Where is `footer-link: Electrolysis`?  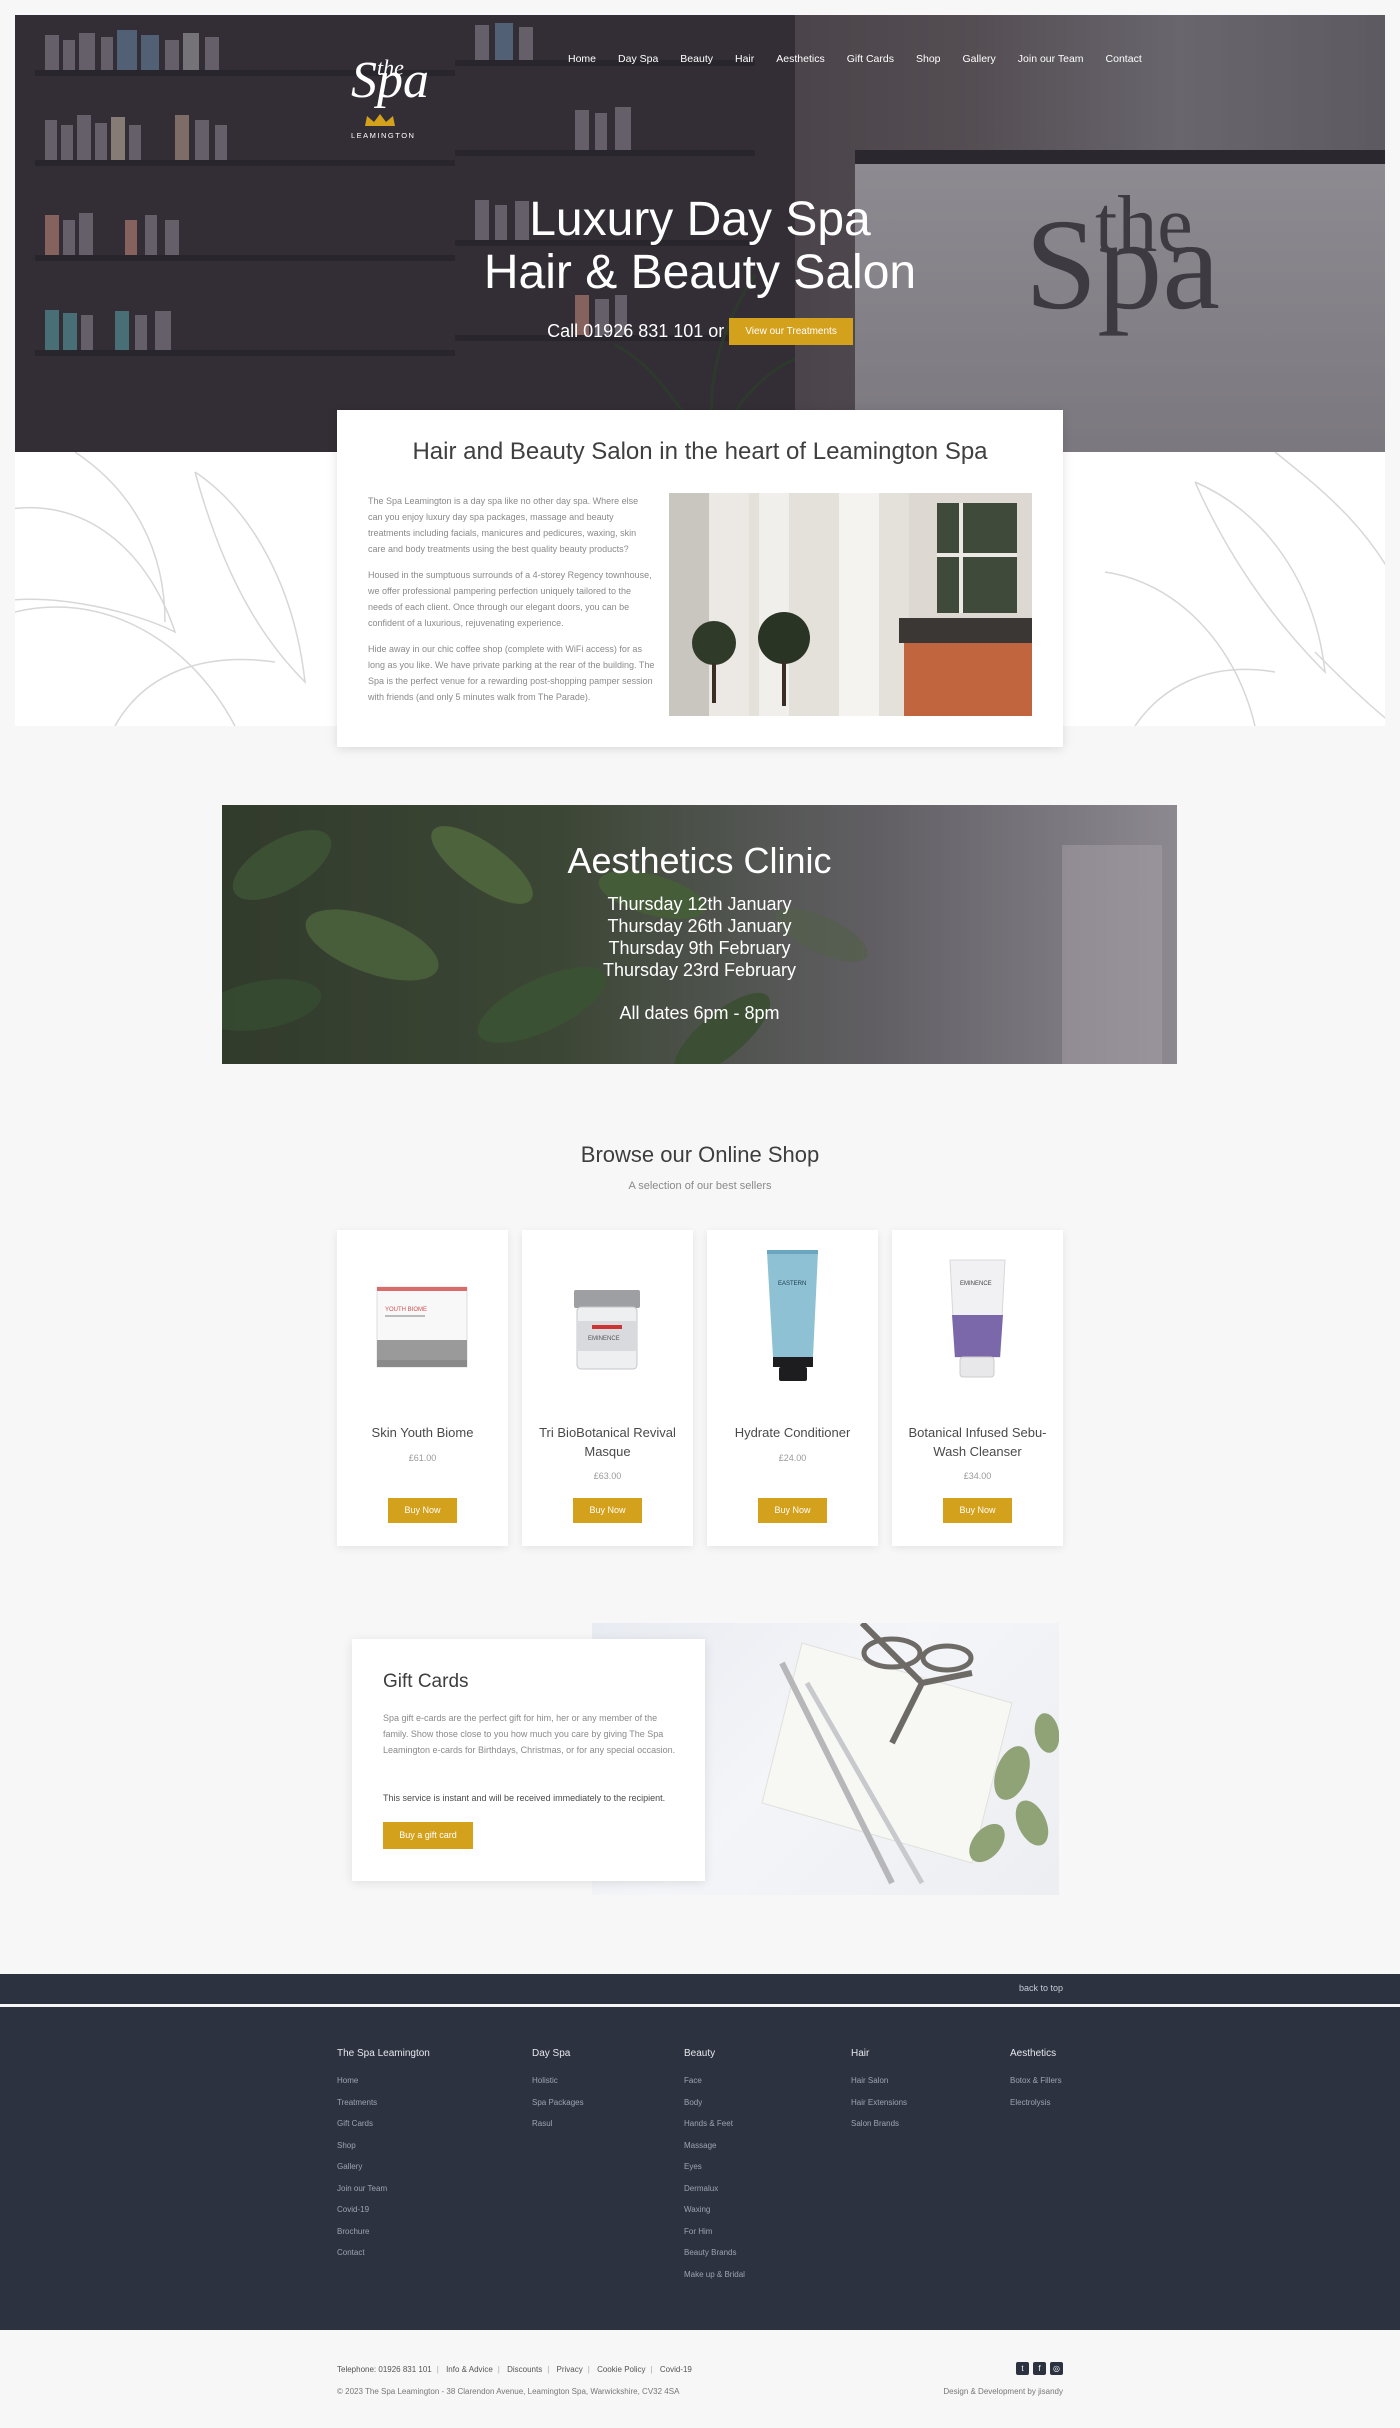 footer-link: Electrolysis is located at coordinates (1036, 2103).